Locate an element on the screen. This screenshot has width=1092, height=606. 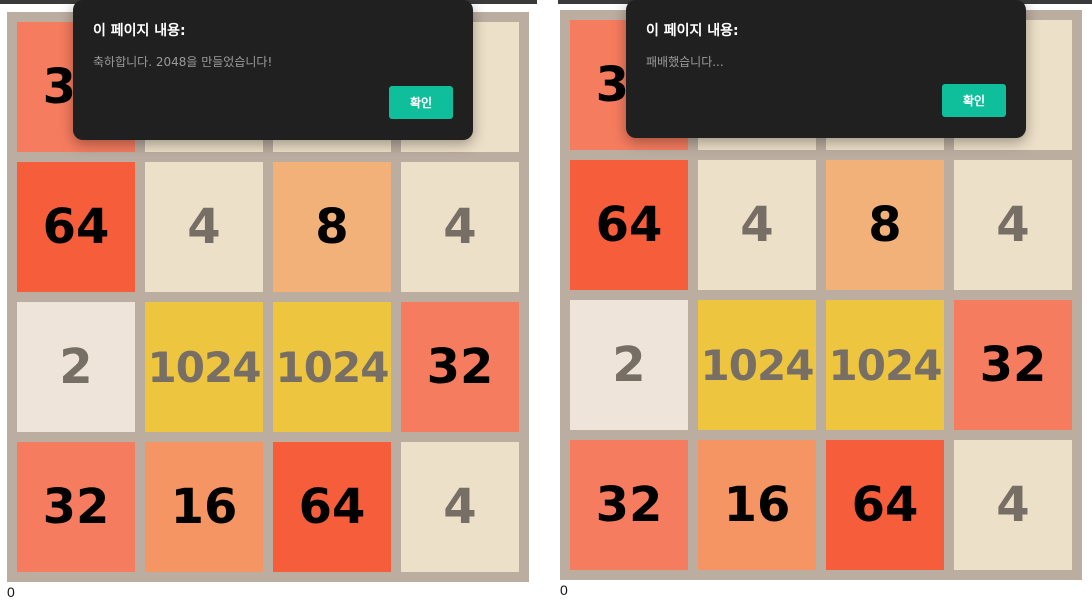
alert-dialog: 이 페이지 내용: 축하합니다. 2048을 만들었습니다! 확인 is located at coordinates (273, 70).